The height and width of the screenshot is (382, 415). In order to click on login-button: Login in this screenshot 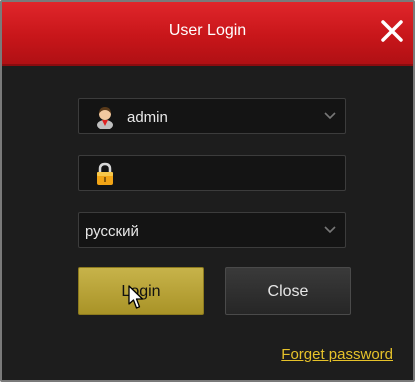, I will do `click(141, 291)`.